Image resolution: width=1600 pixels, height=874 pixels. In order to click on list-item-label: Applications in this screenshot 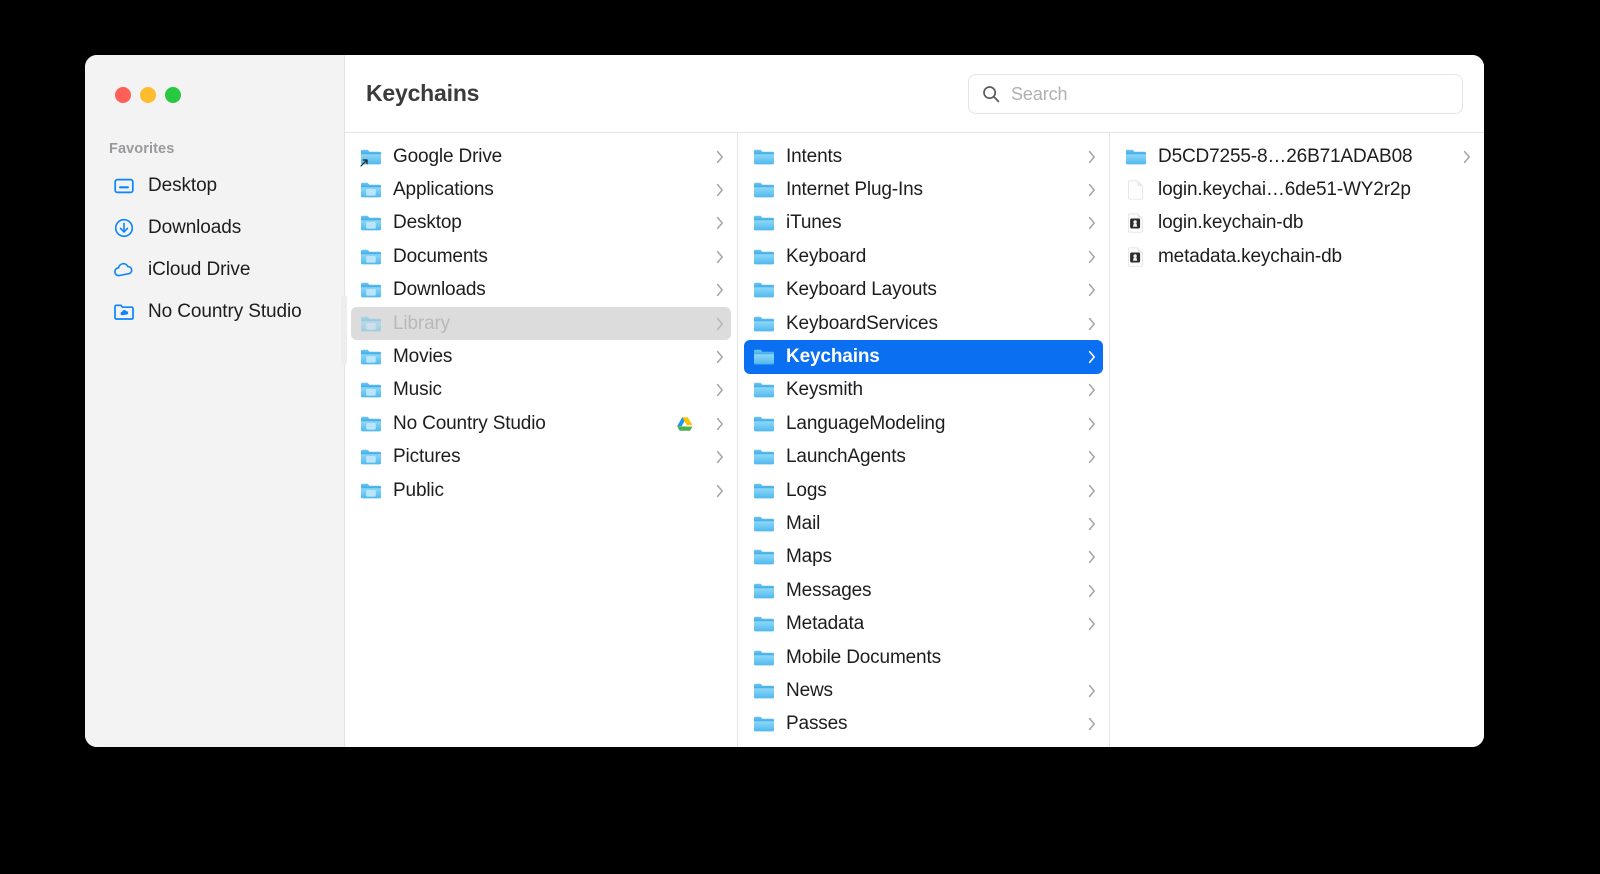, I will do `click(443, 190)`.